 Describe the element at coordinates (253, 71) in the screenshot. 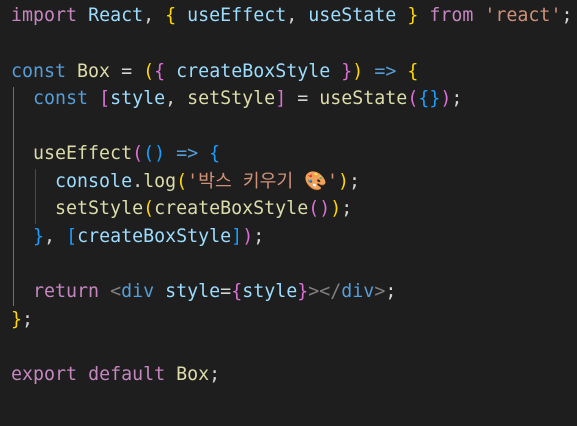

I see `param-createboxstyle: createBoxStyle` at that location.